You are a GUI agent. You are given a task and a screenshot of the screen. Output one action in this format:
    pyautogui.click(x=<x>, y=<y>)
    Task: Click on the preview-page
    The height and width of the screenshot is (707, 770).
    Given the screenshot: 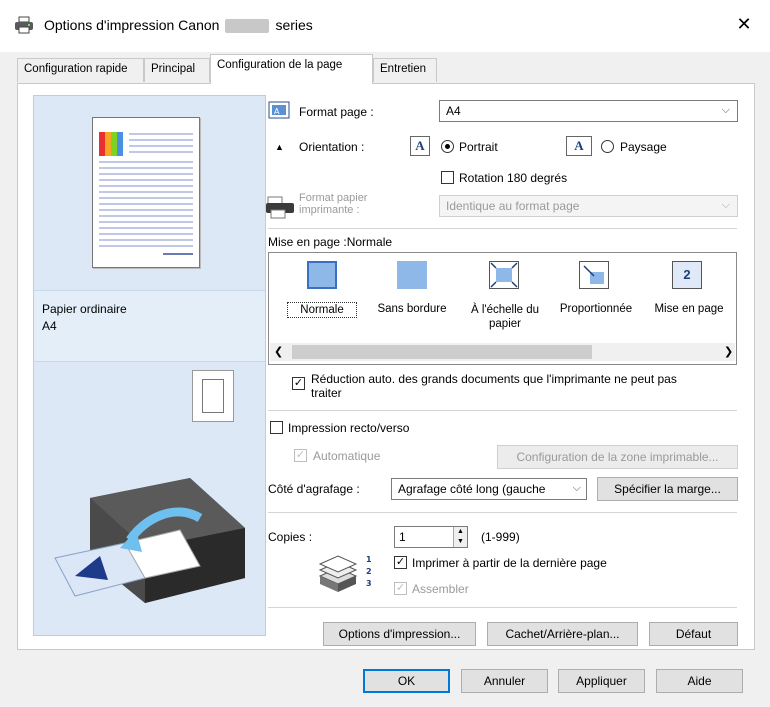 What is the action you would take?
    pyautogui.click(x=146, y=192)
    